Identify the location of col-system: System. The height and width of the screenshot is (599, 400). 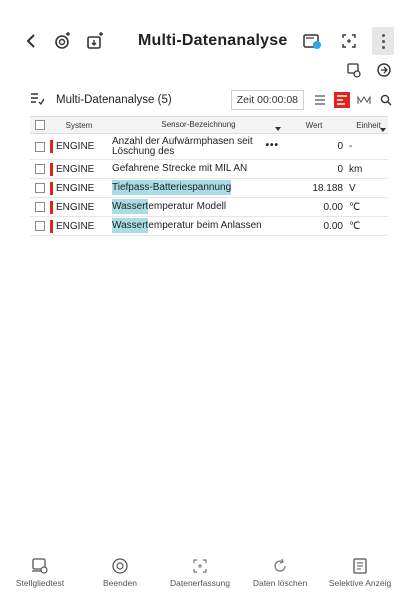
(79, 125).